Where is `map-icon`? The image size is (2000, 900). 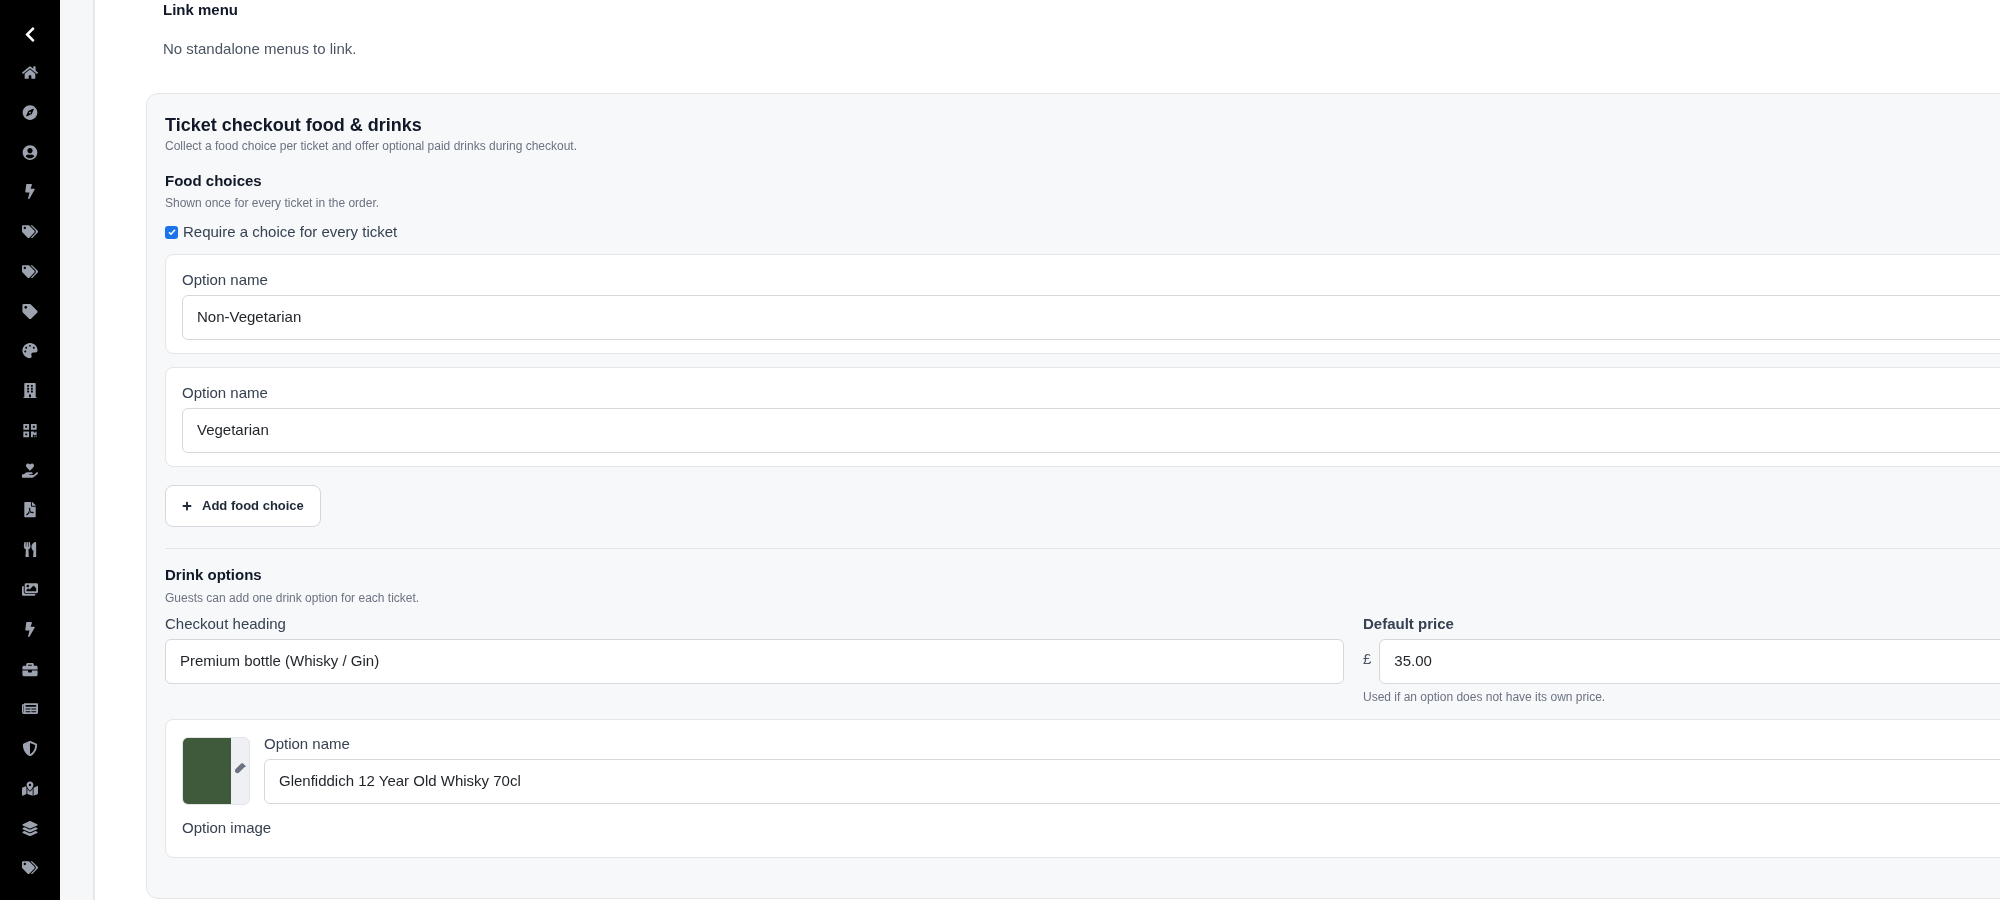
map-icon is located at coordinates (30, 788).